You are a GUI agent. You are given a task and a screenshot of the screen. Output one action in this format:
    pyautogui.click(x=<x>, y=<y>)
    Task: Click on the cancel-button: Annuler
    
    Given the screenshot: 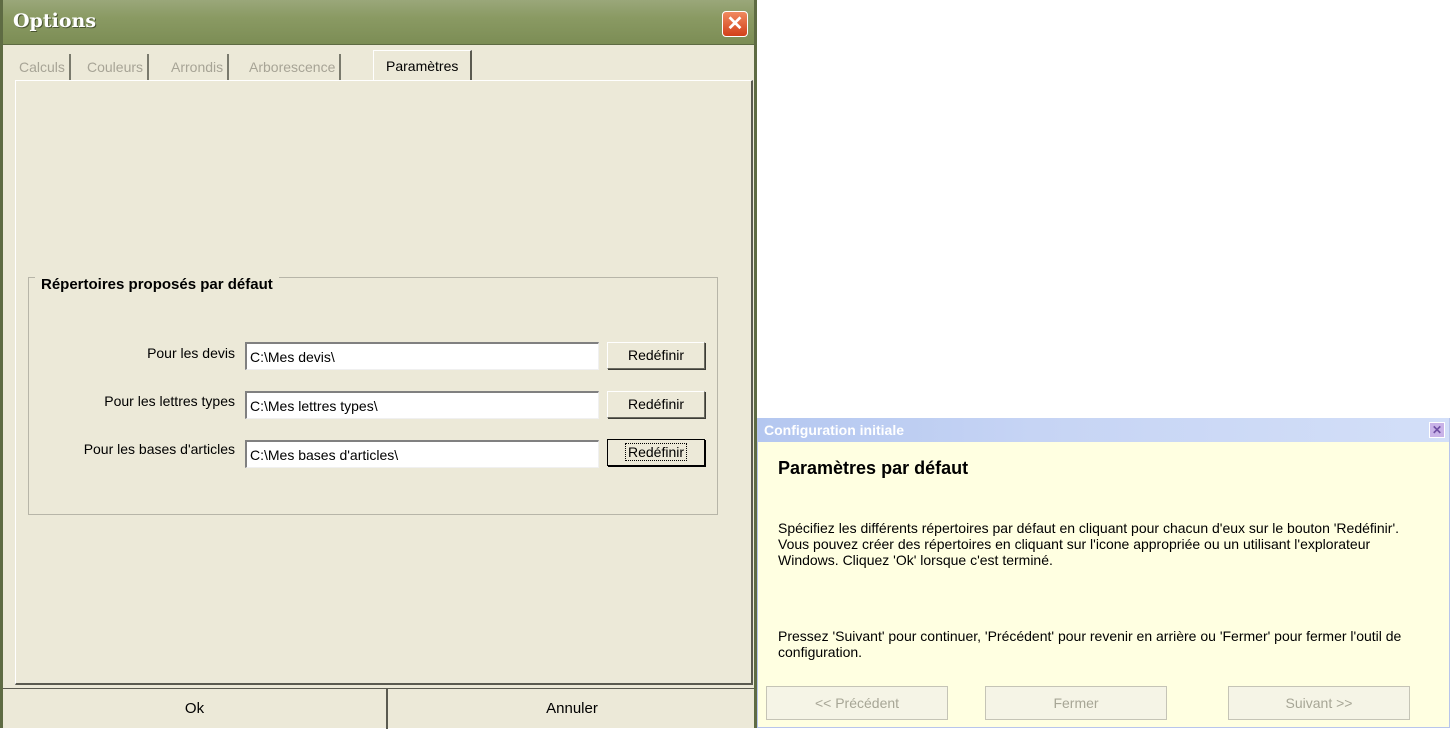 What is the action you would take?
    pyautogui.click(x=572, y=709)
    